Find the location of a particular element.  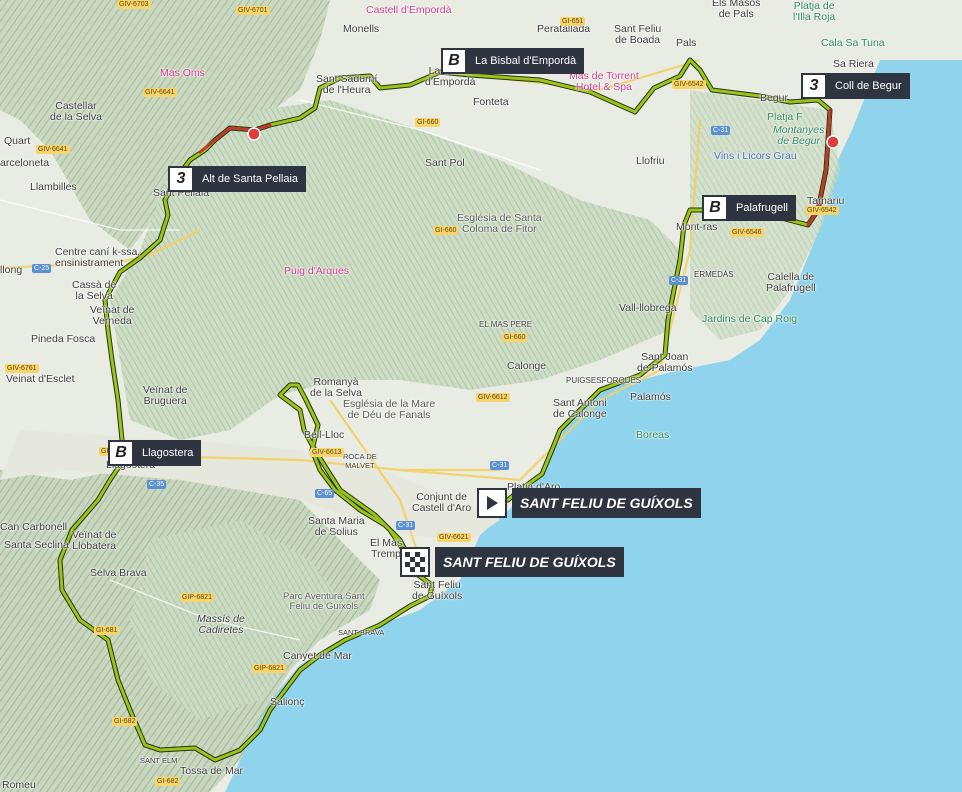

place-elmas: El Mas Tremp is located at coordinates (386, 548).